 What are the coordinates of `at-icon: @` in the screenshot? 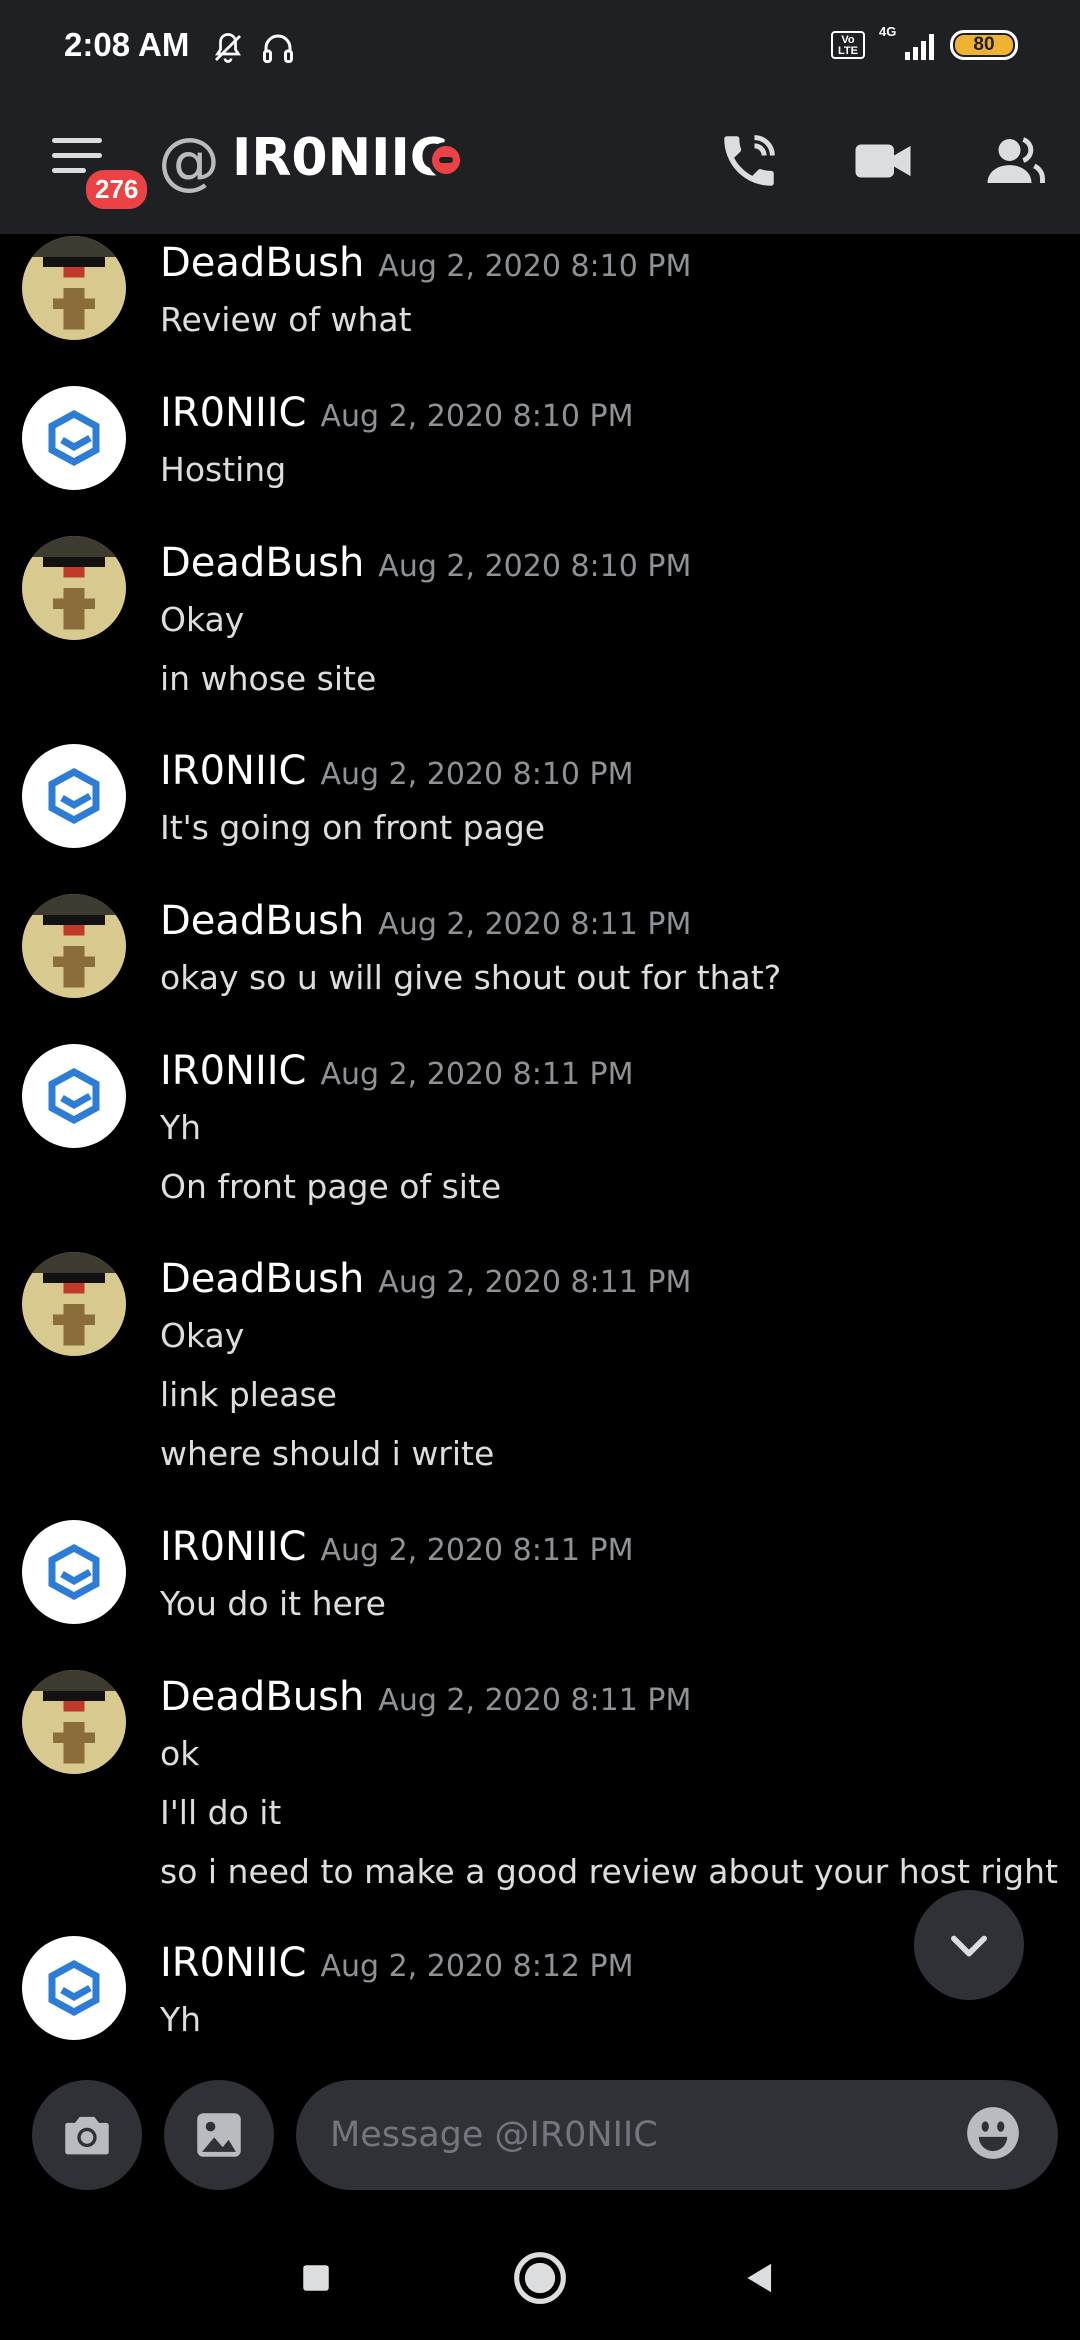 It's located at (189, 160).